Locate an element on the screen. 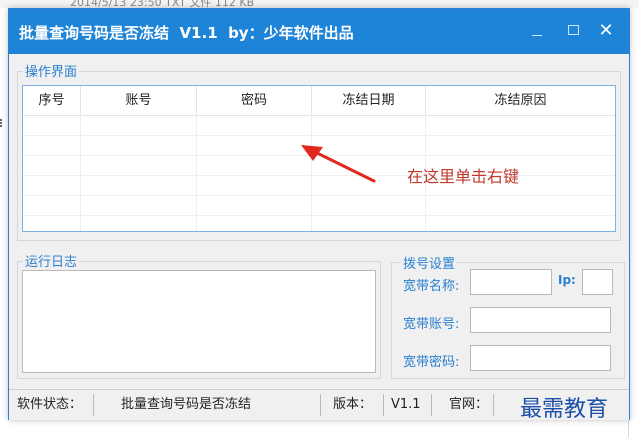  ip-label: Ip: is located at coordinates (567, 280).